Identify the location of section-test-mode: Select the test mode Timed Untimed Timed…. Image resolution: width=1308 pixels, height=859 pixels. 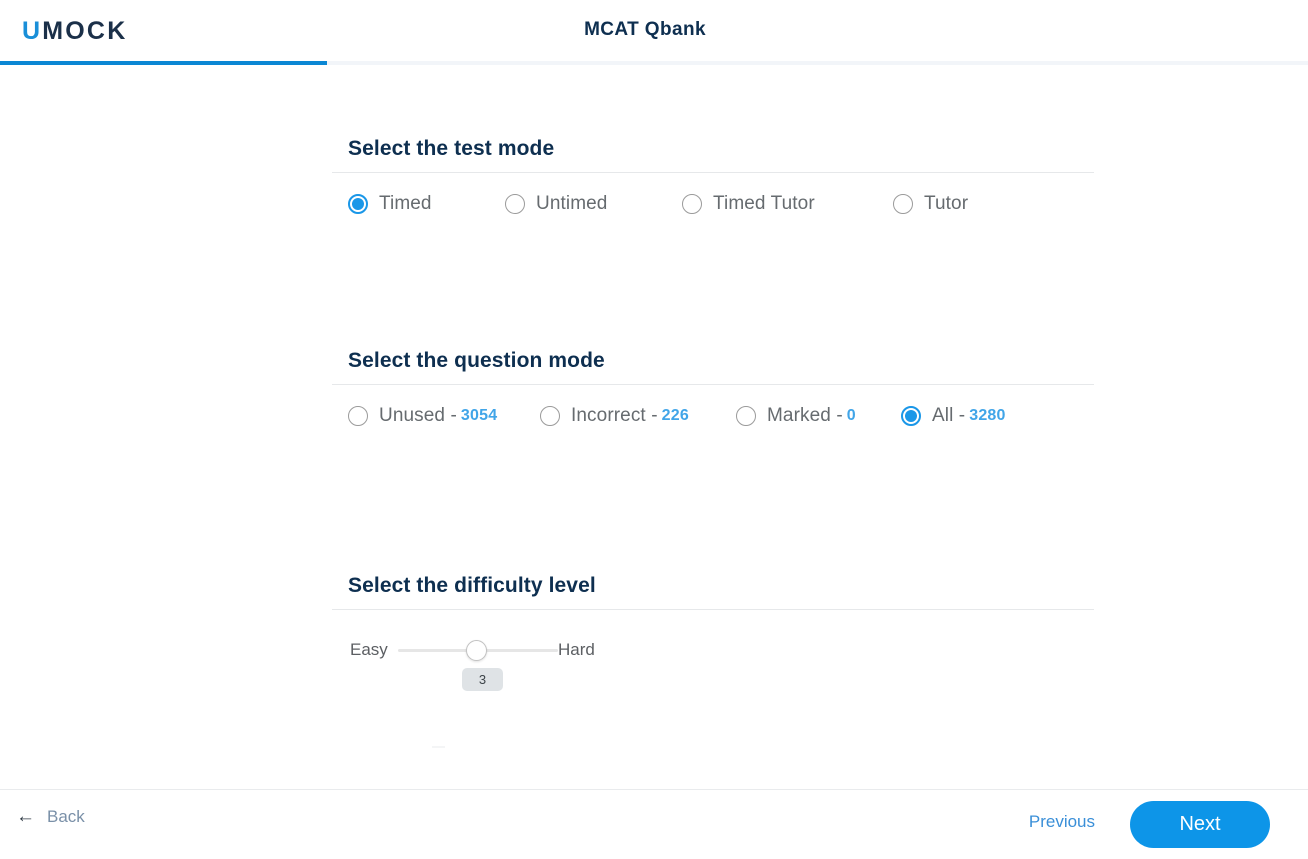
(713, 175).